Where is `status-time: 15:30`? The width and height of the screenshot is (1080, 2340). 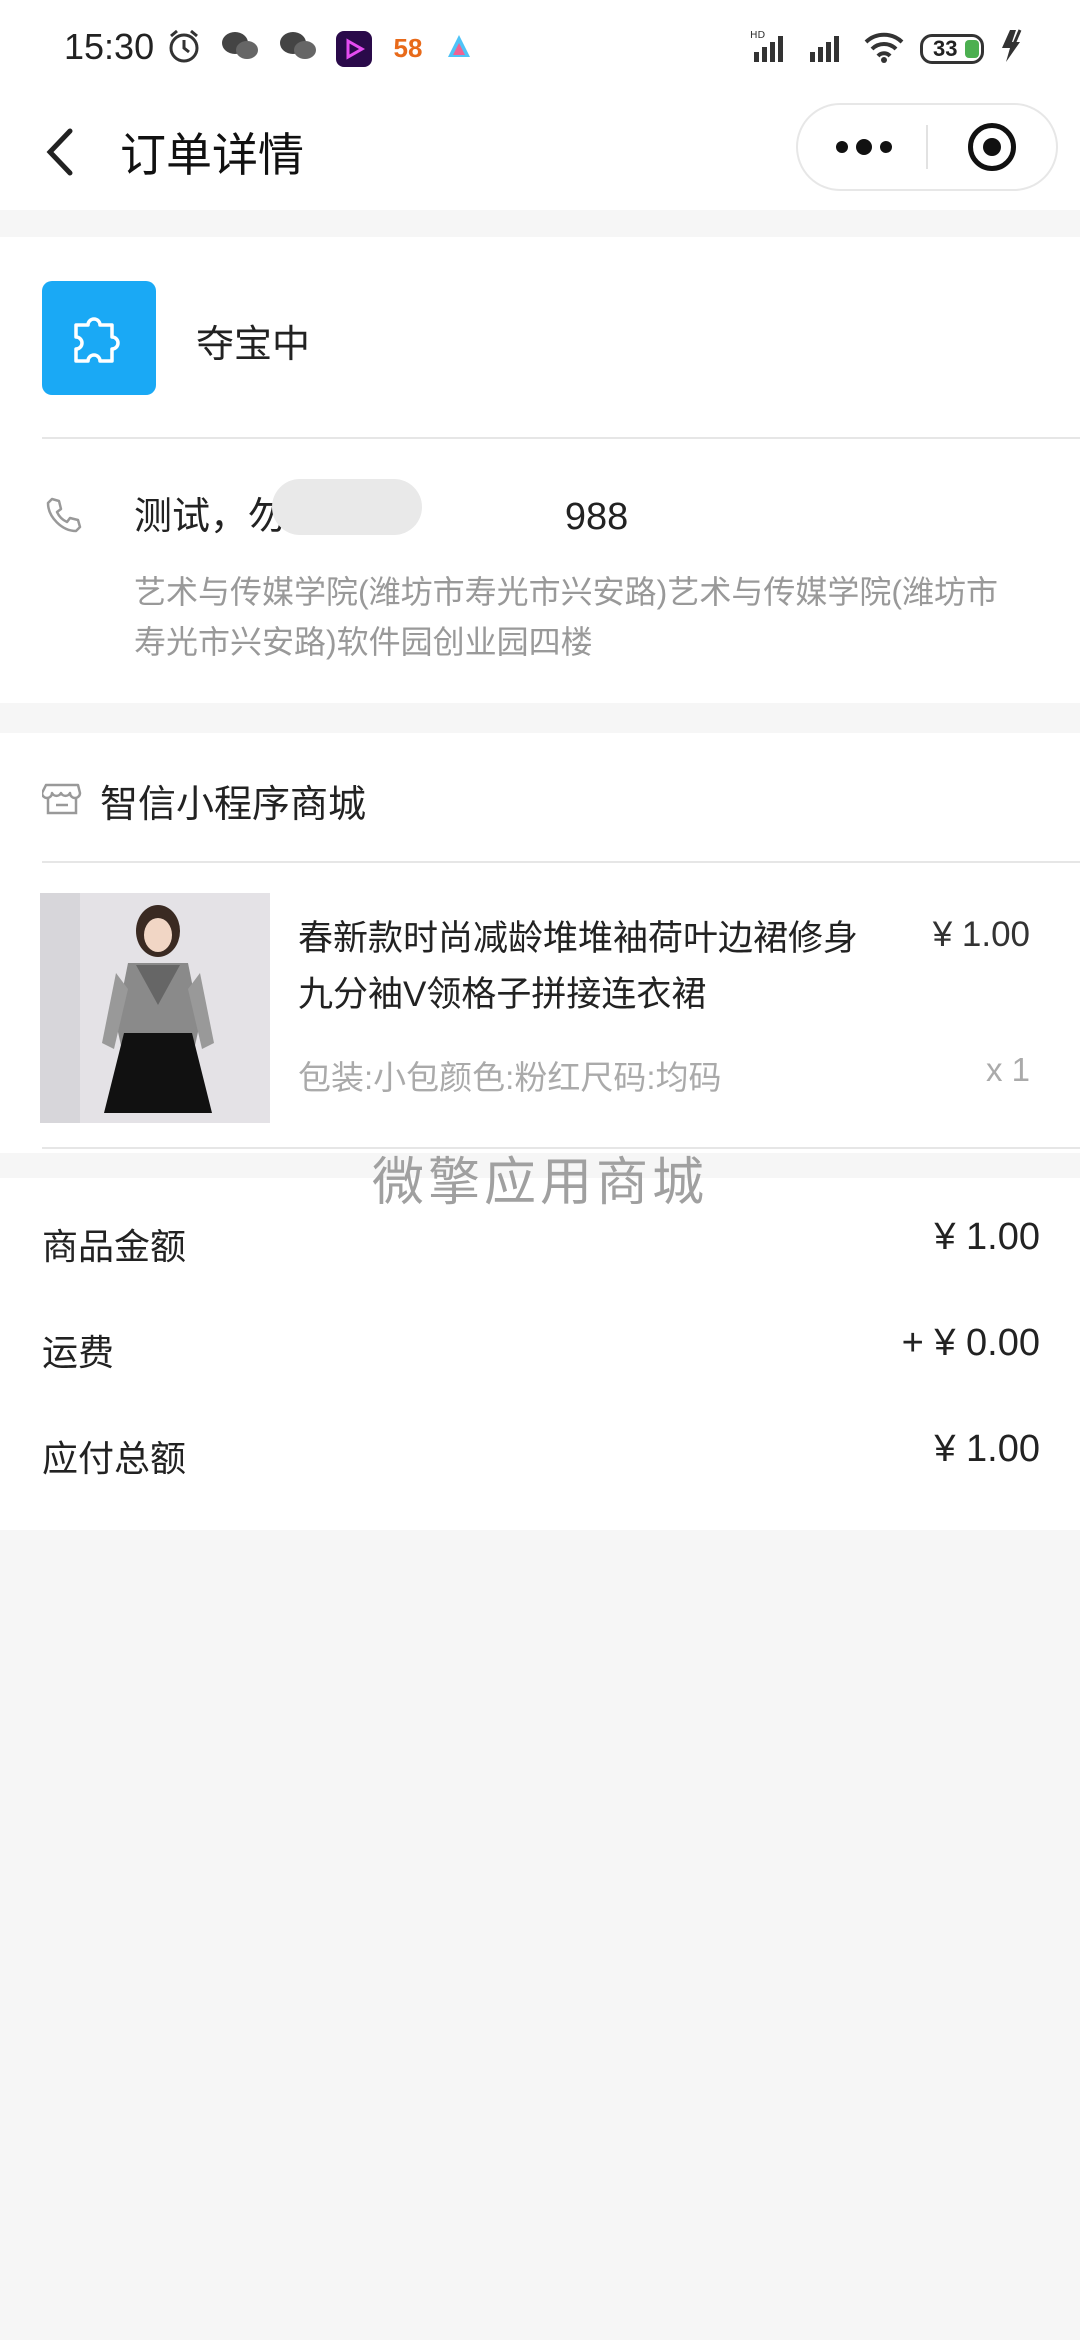
status-time: 15:30 is located at coordinates (109, 46).